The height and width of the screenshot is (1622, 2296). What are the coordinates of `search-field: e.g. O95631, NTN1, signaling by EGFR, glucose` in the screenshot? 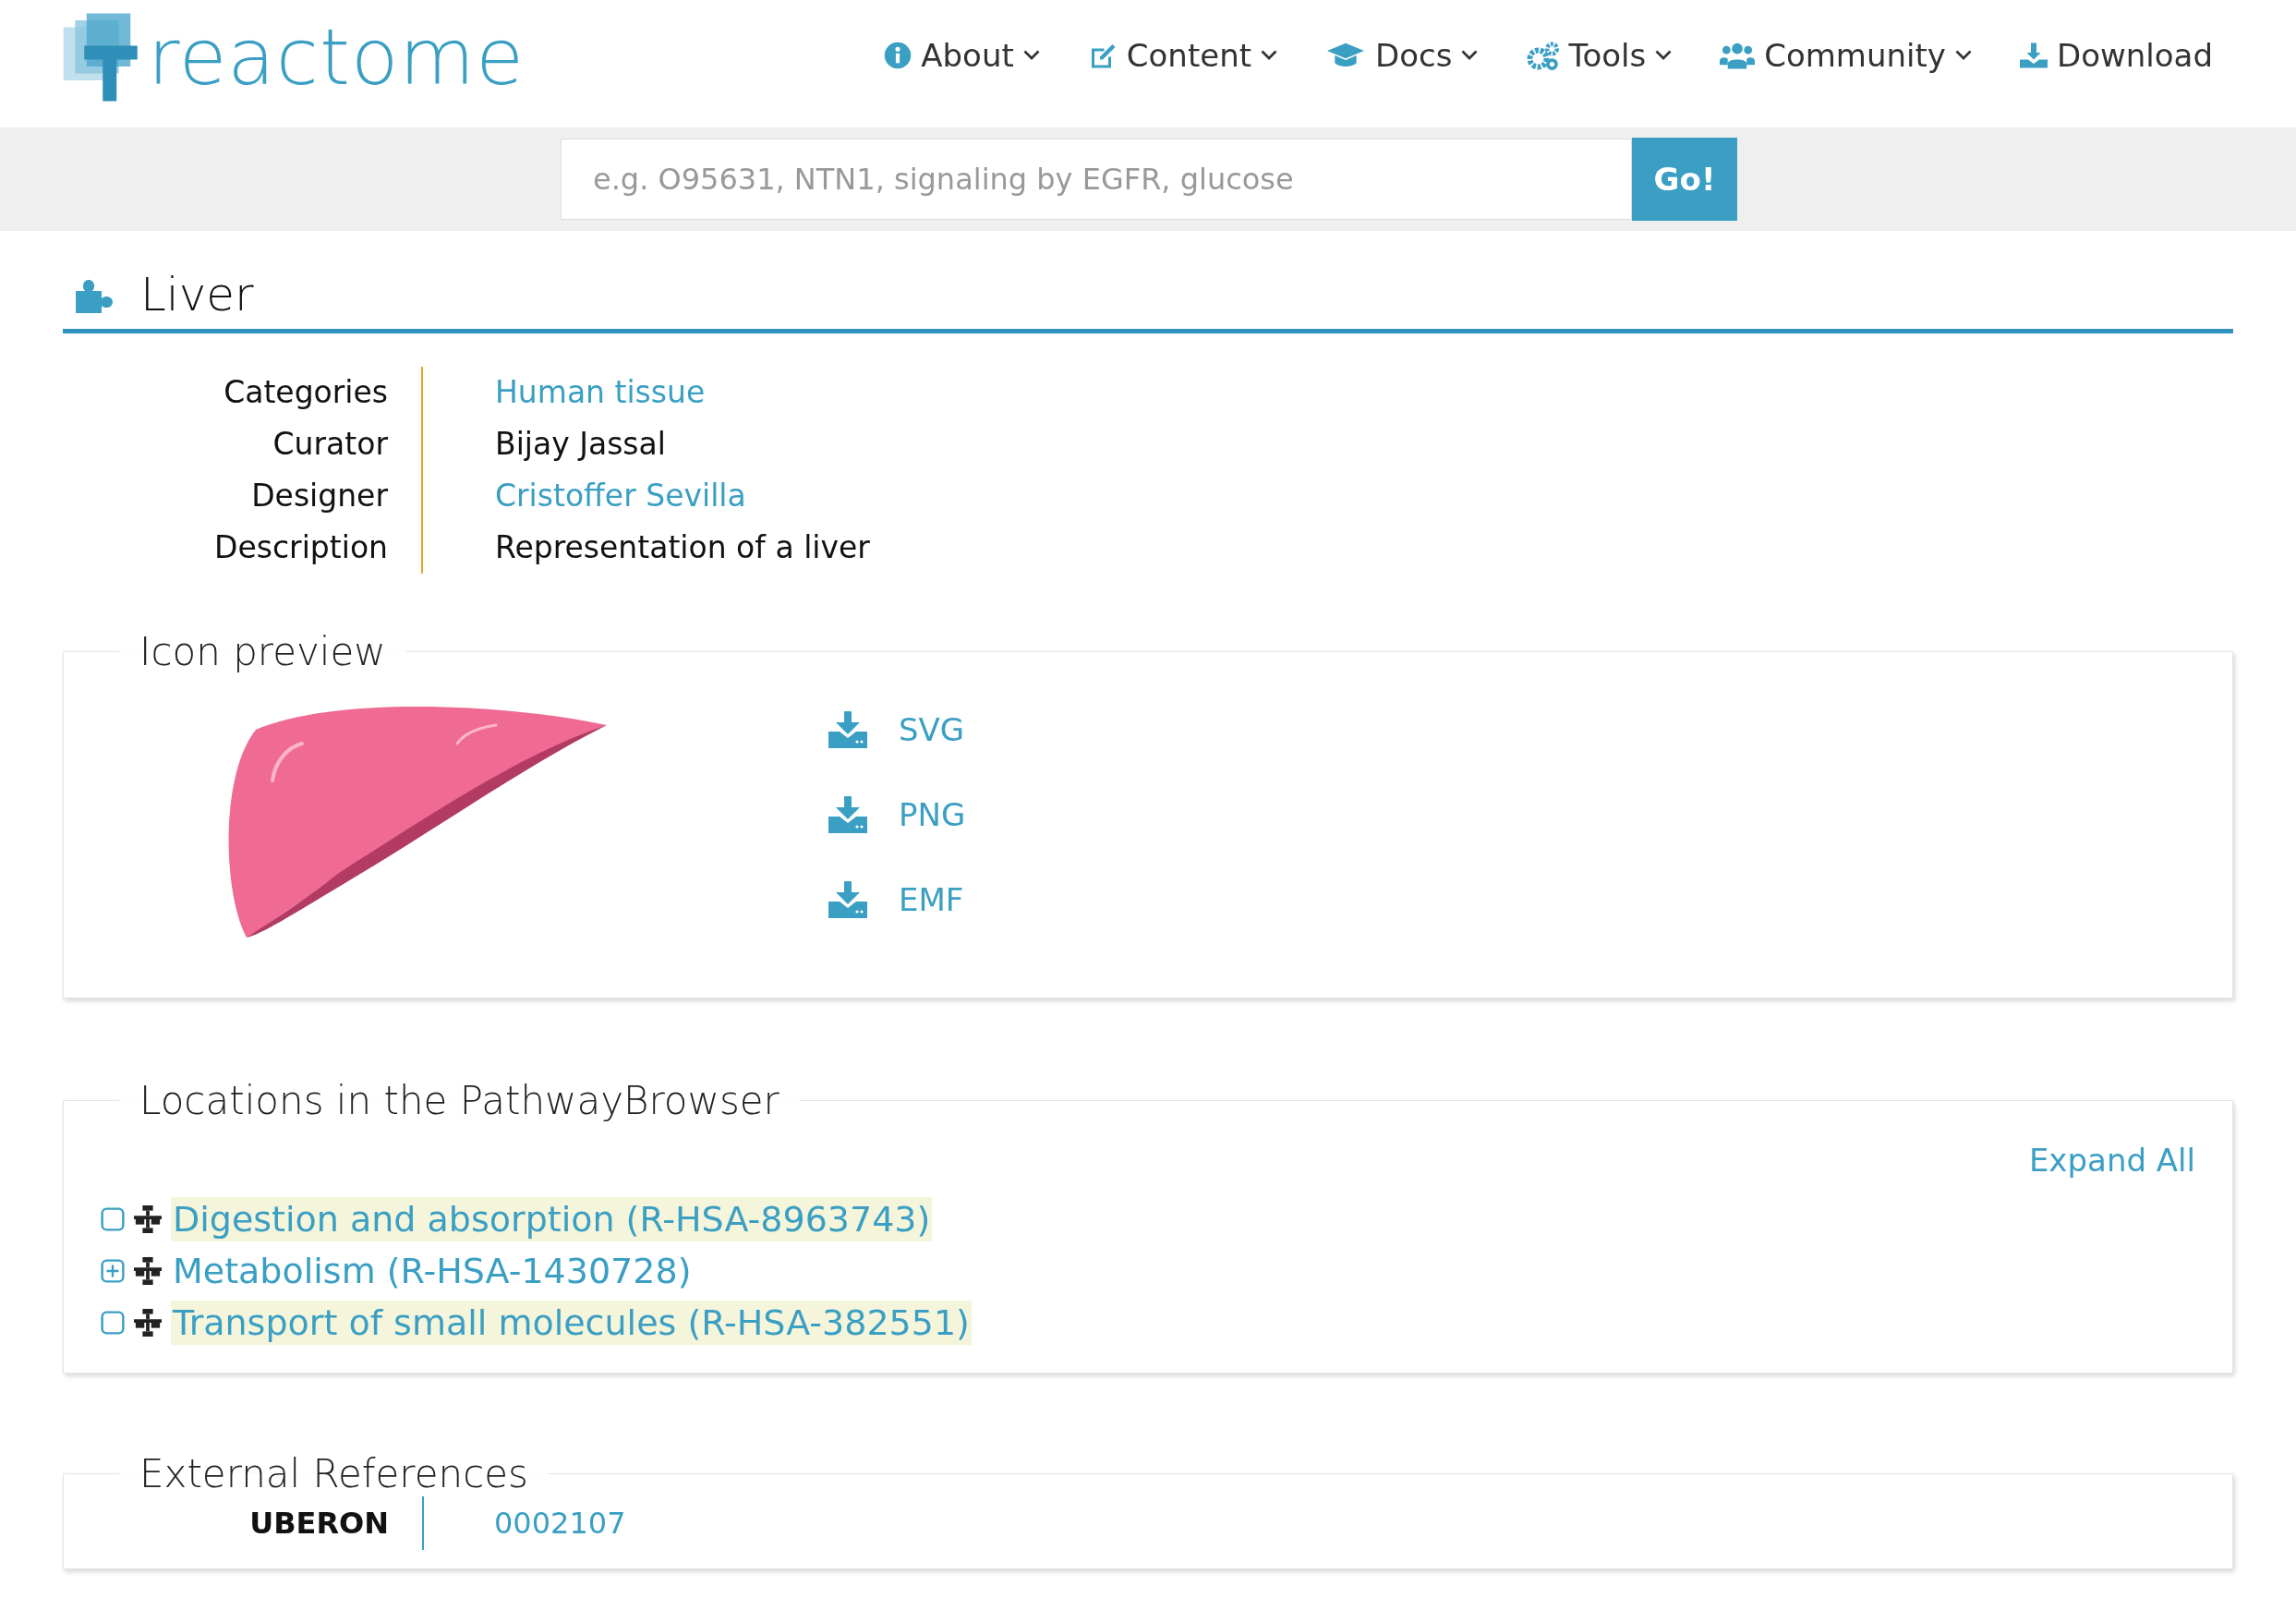 It's located at (1096, 179).